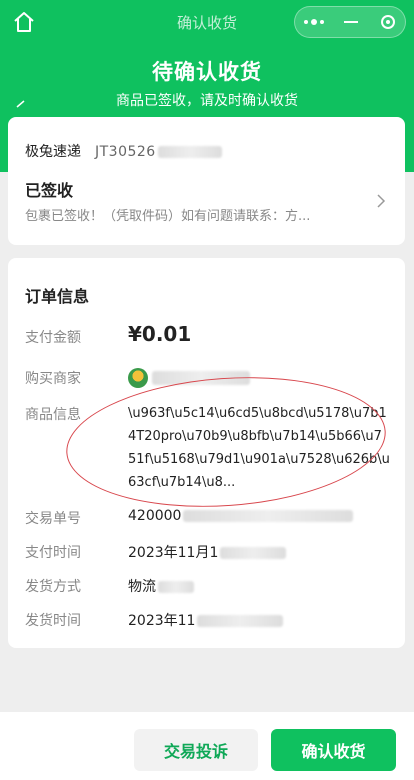 The height and width of the screenshot is (780, 414). I want to click on tracking-number: JT30526, so click(125, 152).